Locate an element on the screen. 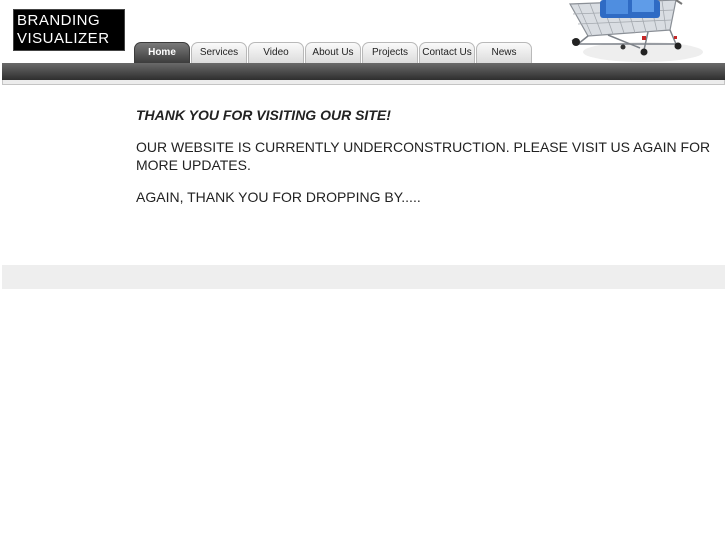 This screenshot has height=545, width=727. logo-line-2: VISUALIZER is located at coordinates (63, 38).